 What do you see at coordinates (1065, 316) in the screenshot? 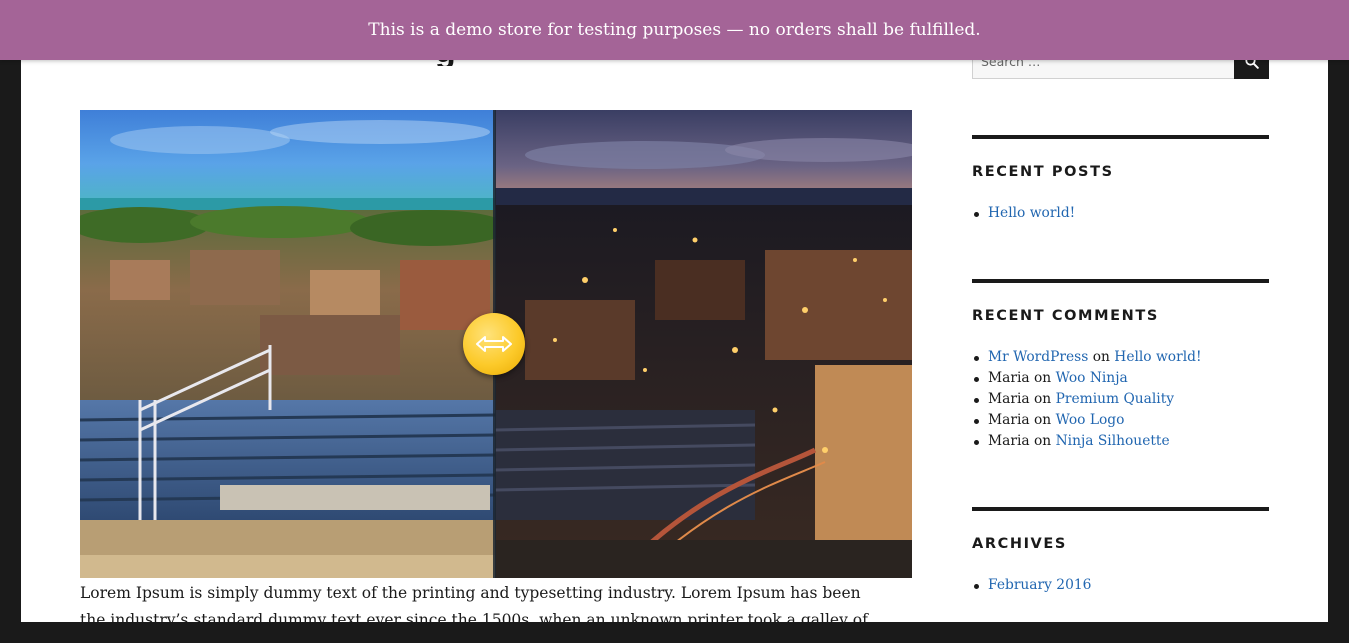
I see `recent-comments-heading: RECENT COMMENTS` at bounding box center [1065, 316].